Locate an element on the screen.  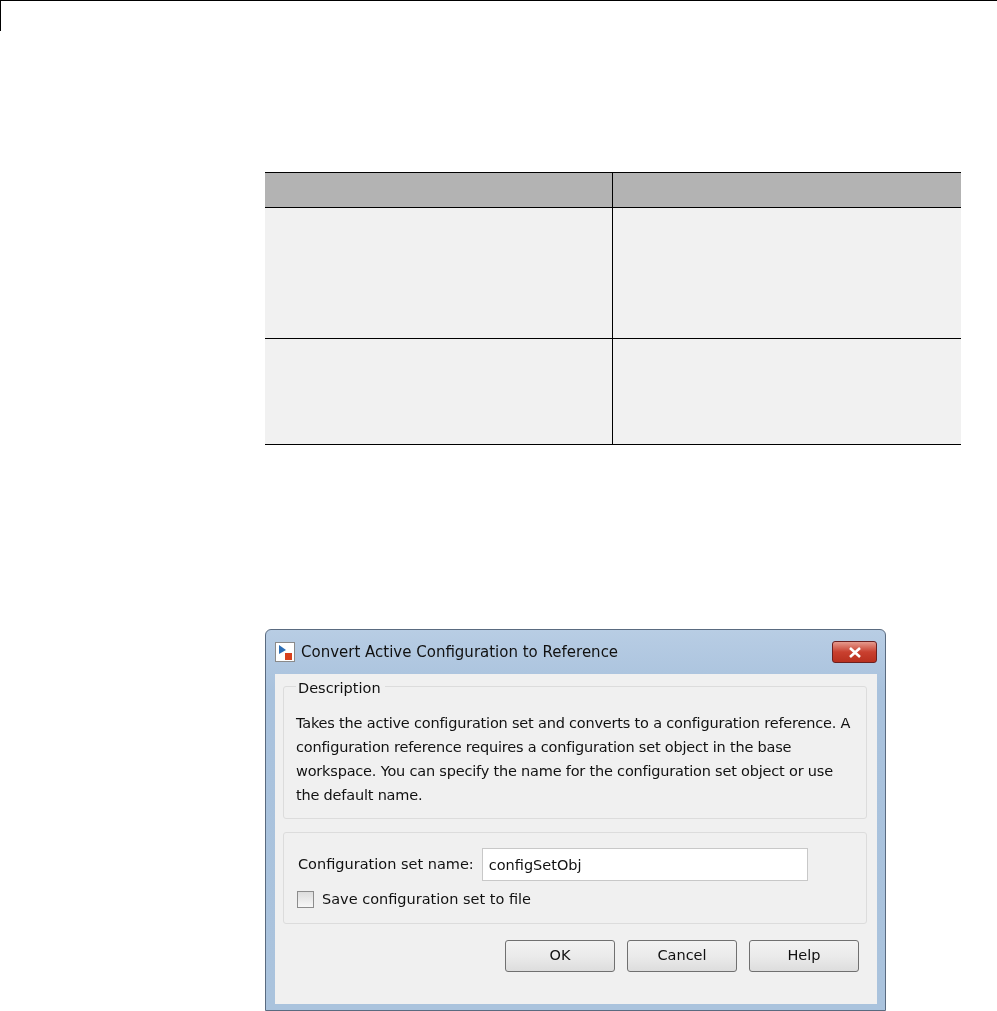
dialog-button: Help is located at coordinates (804, 955).